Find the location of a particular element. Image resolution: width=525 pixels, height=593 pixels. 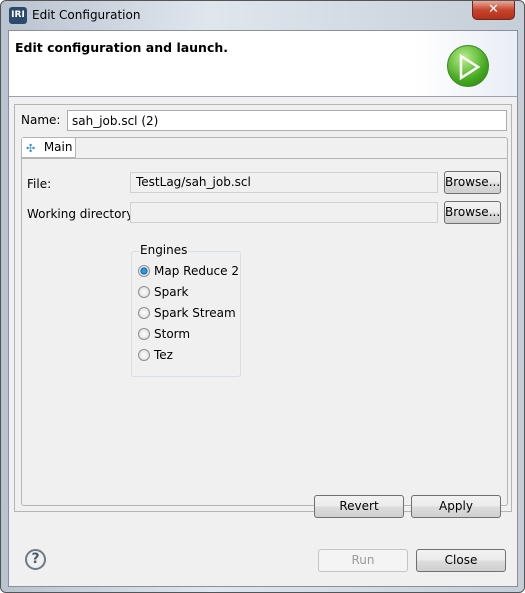

engines-title: Engines is located at coordinates (164, 250).